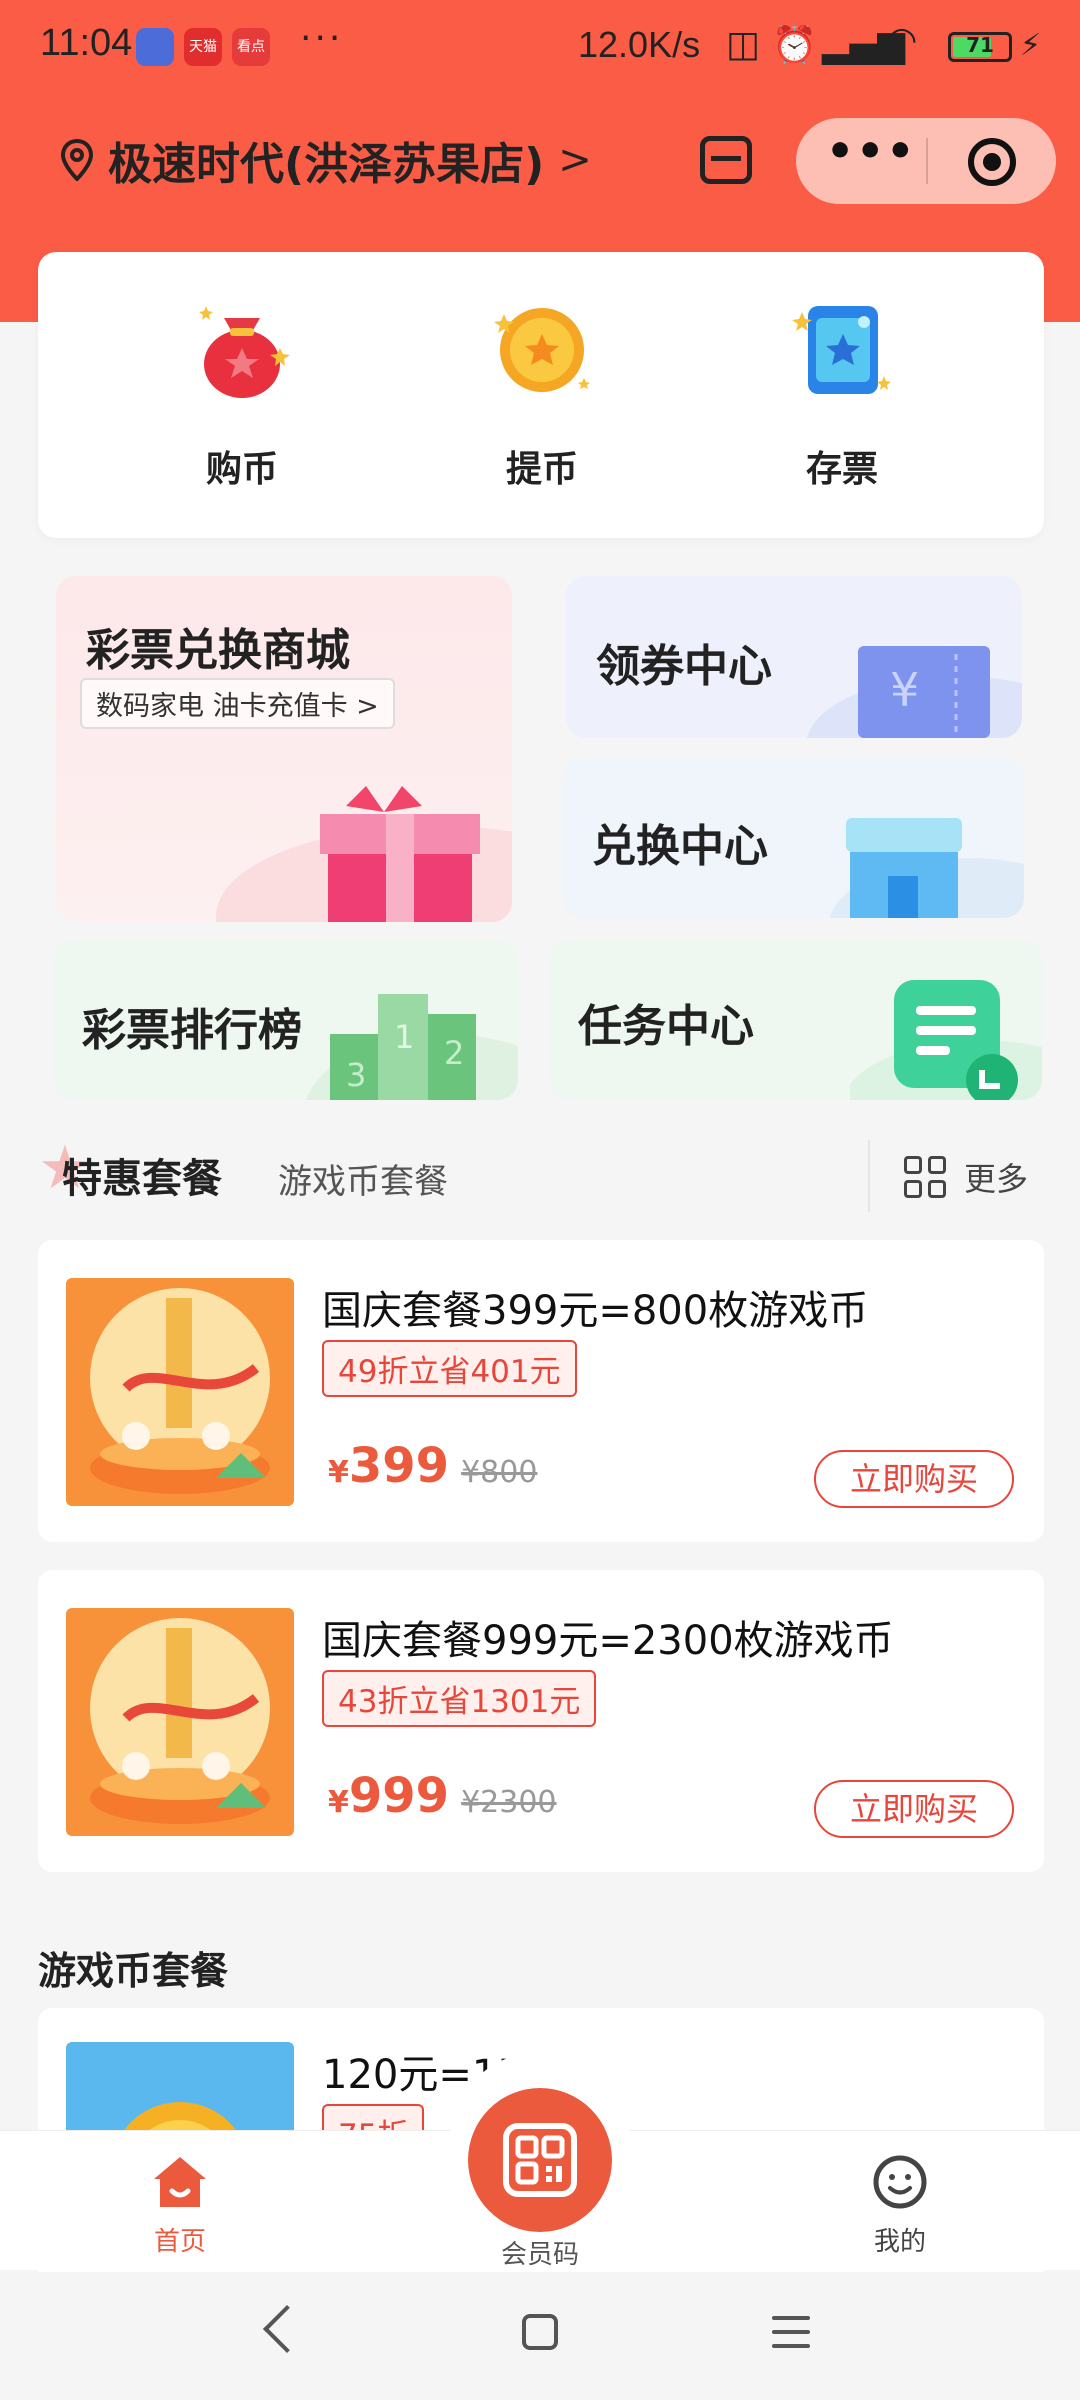 The image size is (1080, 2400). I want to click on battery-icon: 71, so click(980, 47).